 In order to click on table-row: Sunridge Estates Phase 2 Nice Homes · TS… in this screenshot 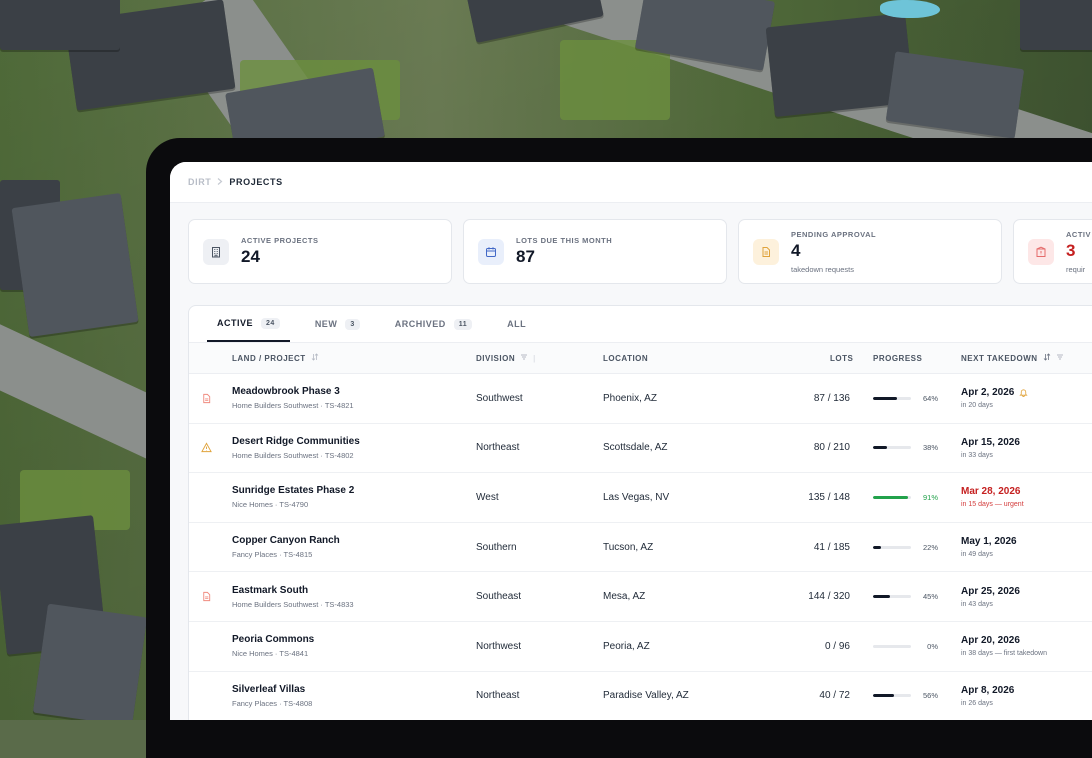, I will do `click(640, 498)`.